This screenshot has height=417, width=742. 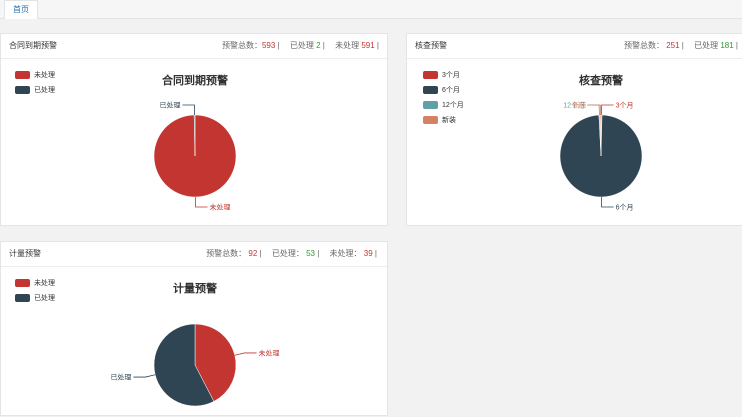 I want to click on tab-home: 首页, so click(x=21, y=9).